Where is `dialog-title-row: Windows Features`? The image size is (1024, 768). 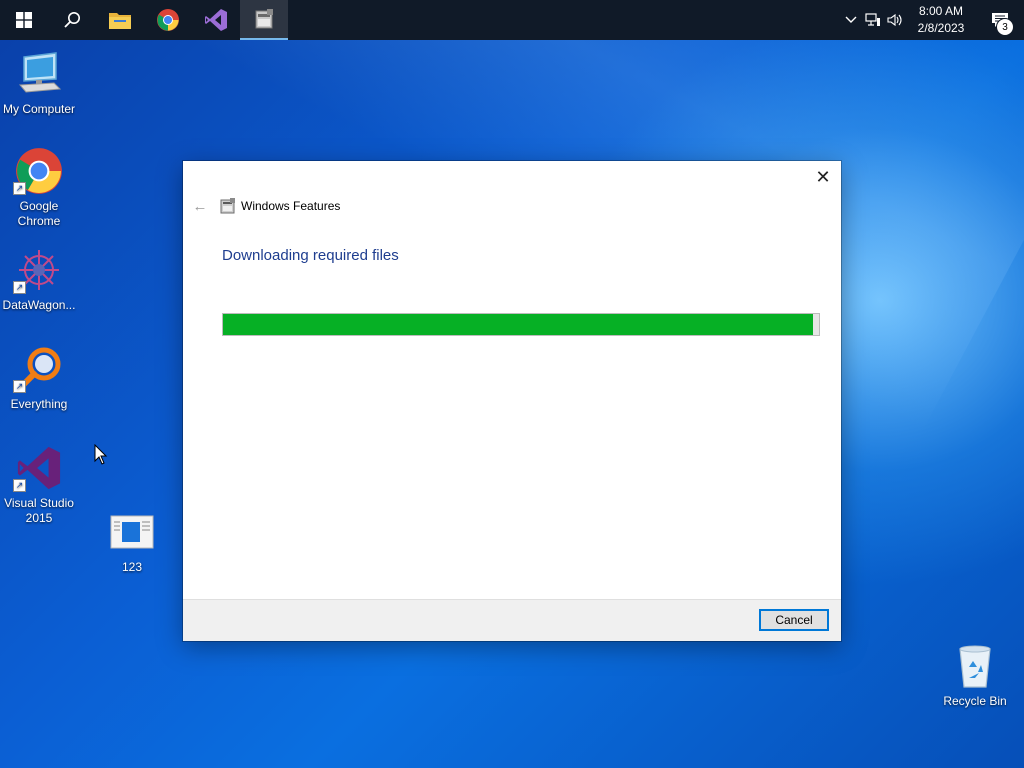
dialog-title-row: Windows Features is located at coordinates (280, 206).